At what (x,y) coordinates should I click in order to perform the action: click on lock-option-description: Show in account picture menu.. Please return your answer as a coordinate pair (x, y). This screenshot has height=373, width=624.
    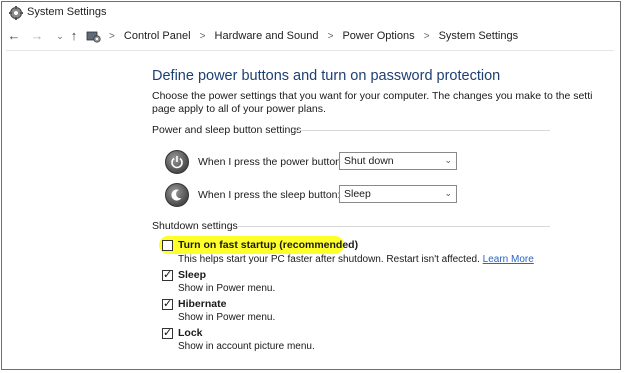
    Looking at the image, I should click on (246, 346).